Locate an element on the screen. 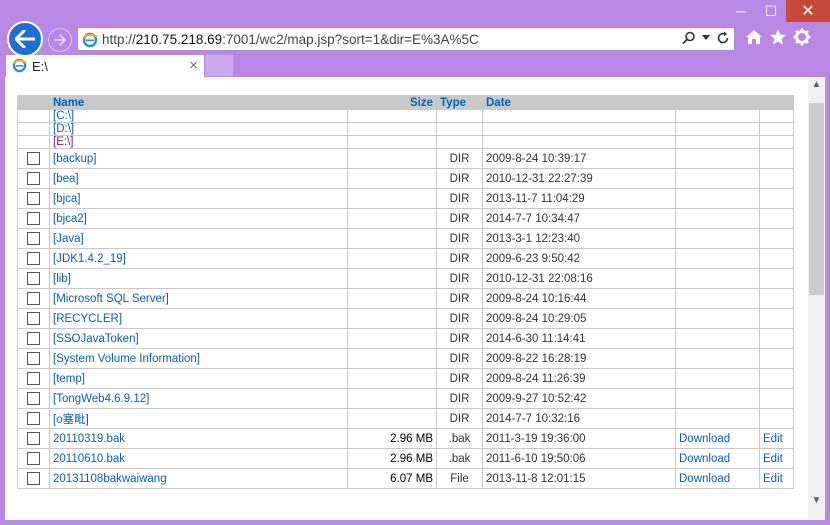 The image size is (830, 525). header-type: Type is located at coordinates (459, 102).